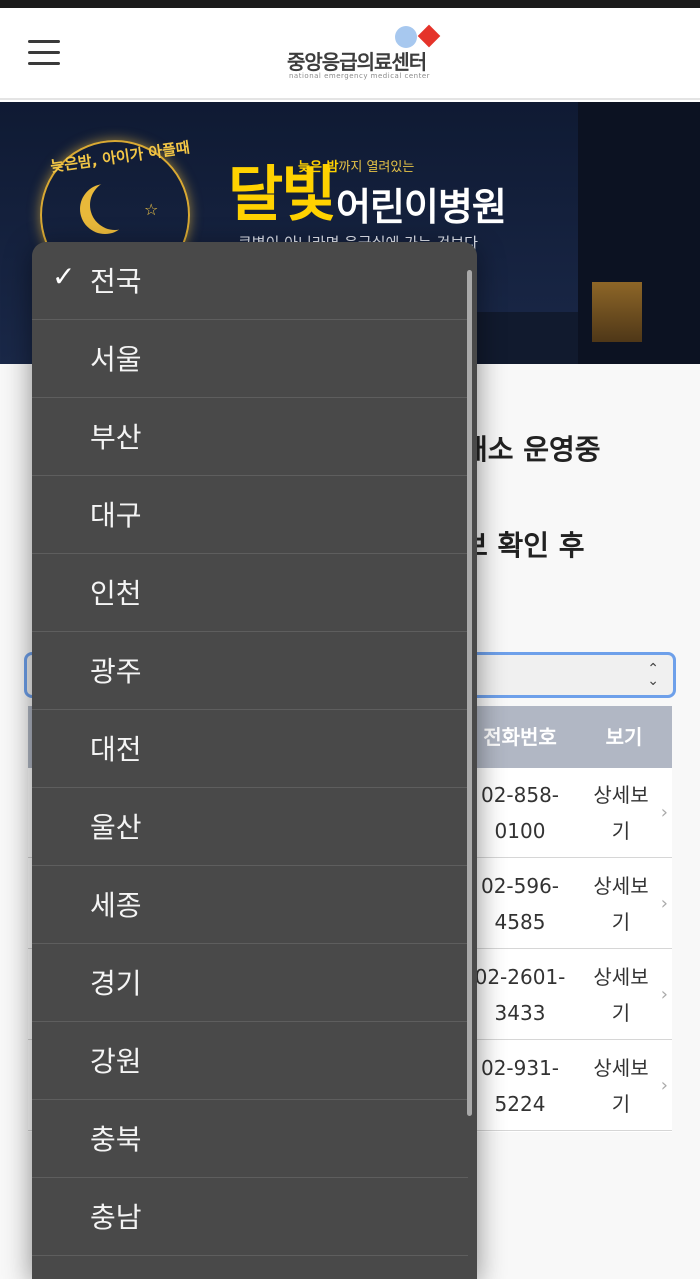 This screenshot has width=700, height=1279. What do you see at coordinates (116, 593) in the screenshot?
I see `dropdown-option-label: 인천` at bounding box center [116, 593].